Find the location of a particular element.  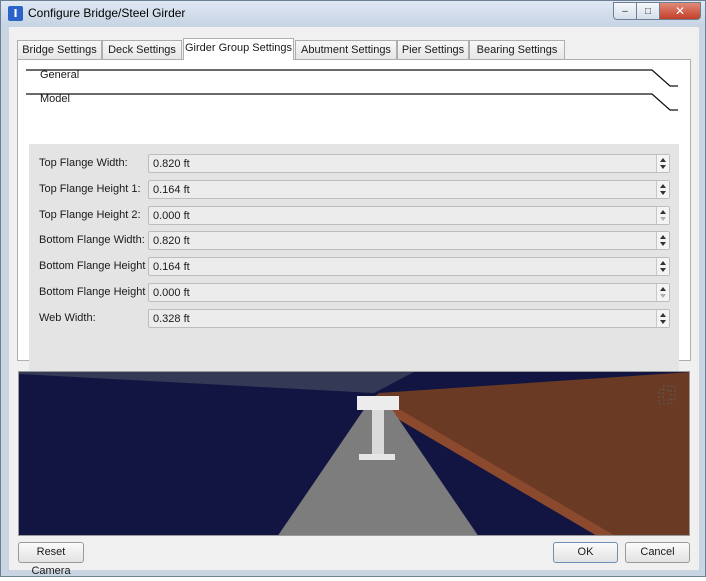

property-row: Top Flange Height 1: 0.164 ft is located at coordinates (354, 189).